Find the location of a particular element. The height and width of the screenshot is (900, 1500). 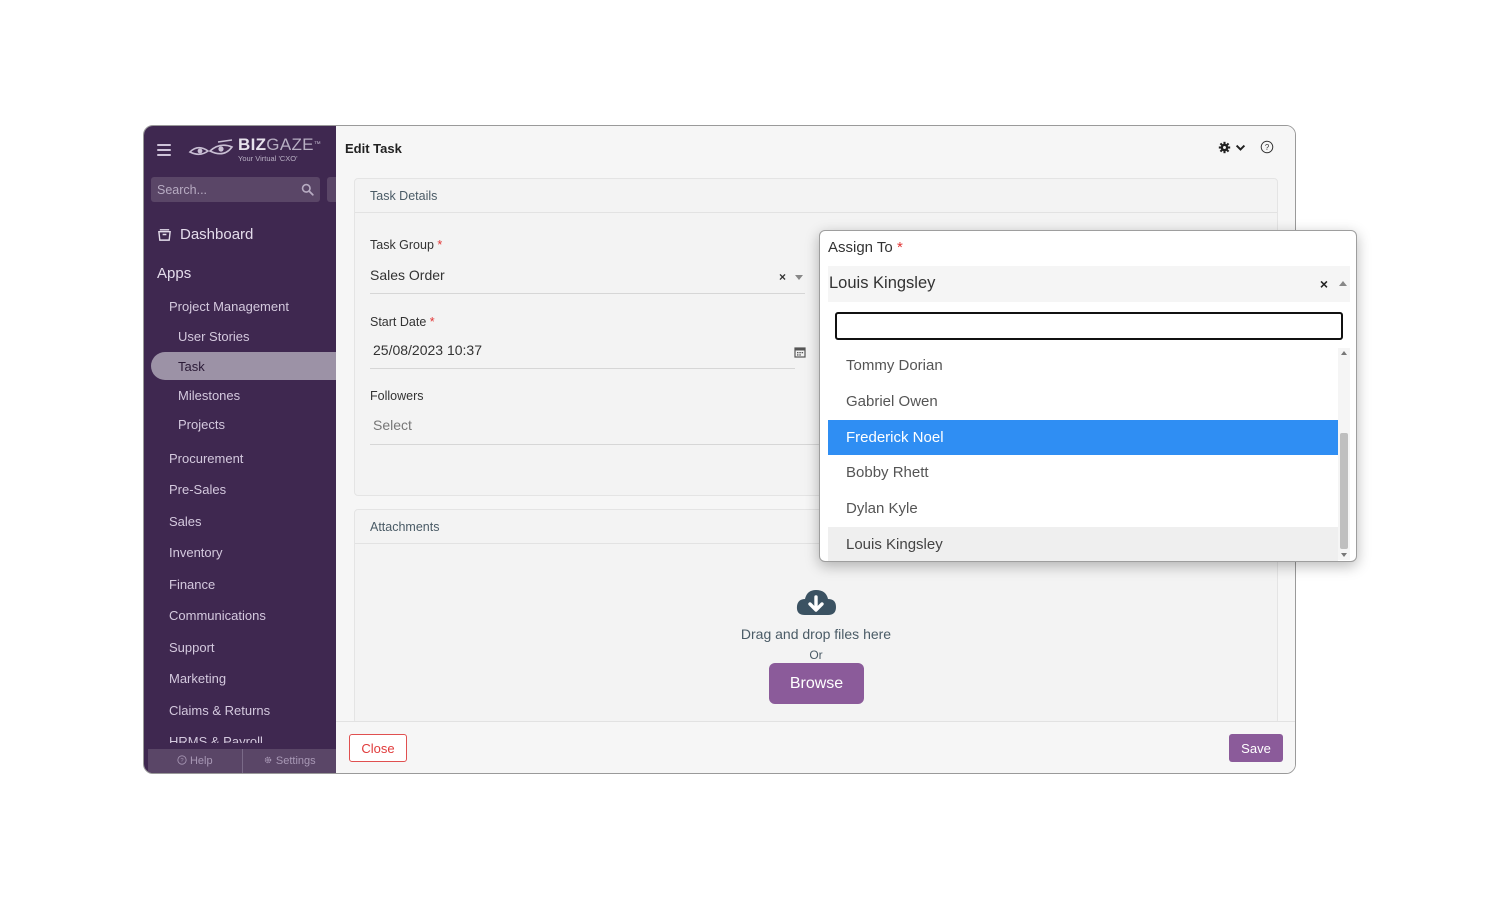

drag-drop-text: Drag and drop files here is located at coordinates (816, 634).